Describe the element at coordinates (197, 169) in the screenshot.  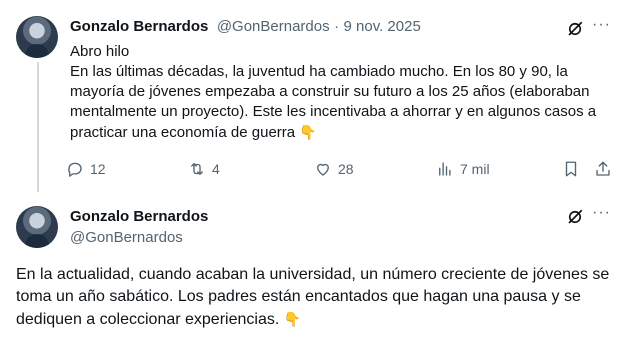
I see `retweet-icon` at that location.